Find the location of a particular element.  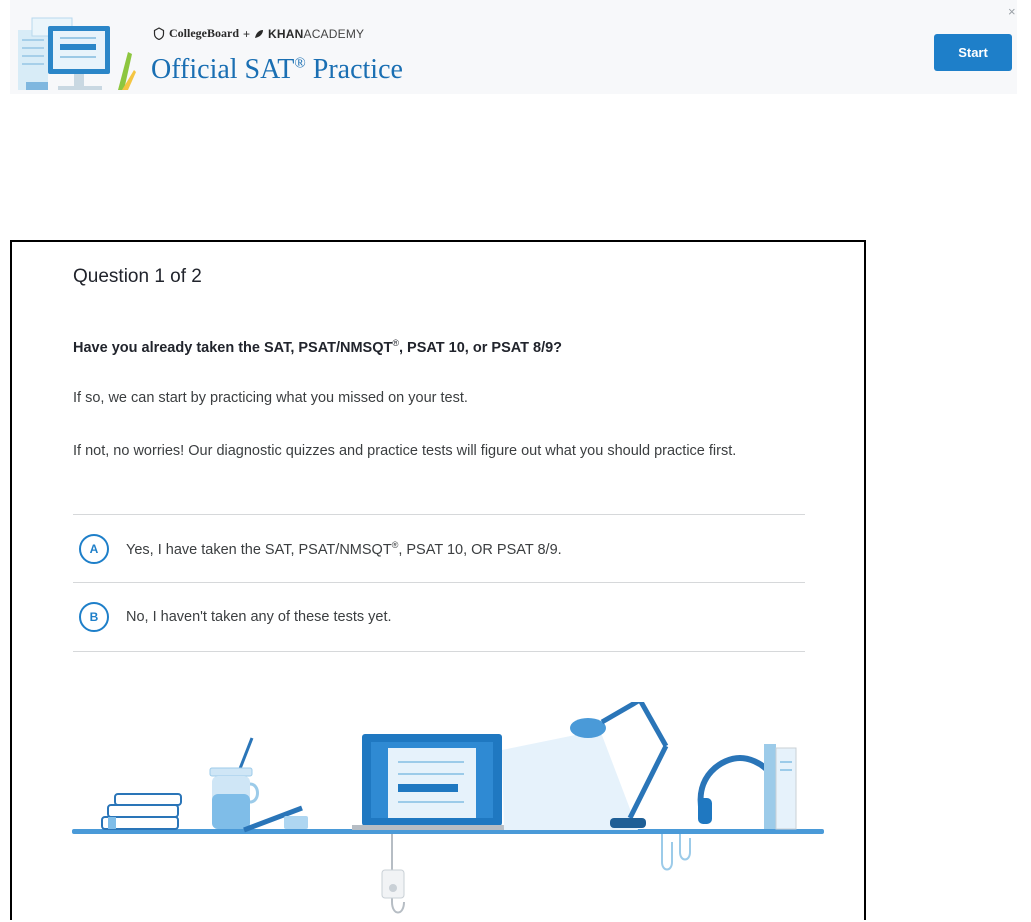

pencil-icon is located at coordinates (275, 819).